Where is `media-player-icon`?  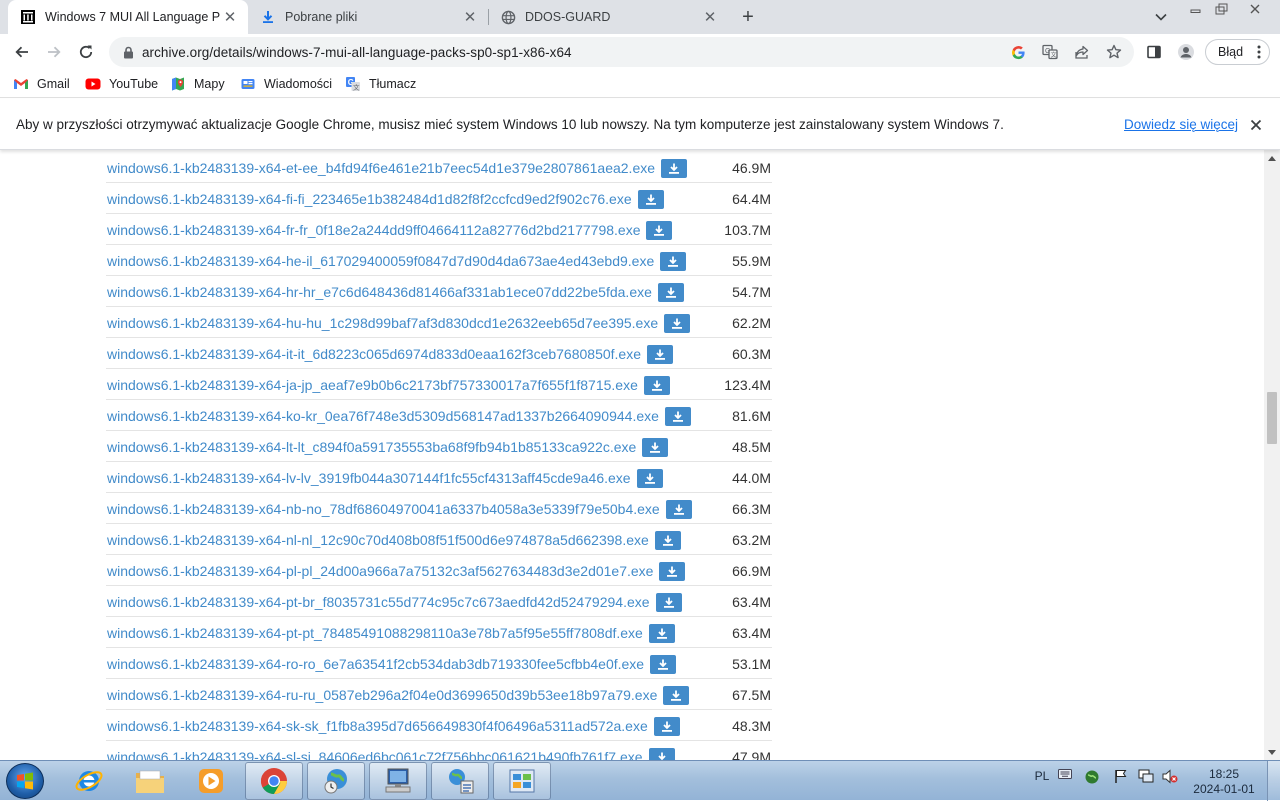 media-player-icon is located at coordinates (211, 781).